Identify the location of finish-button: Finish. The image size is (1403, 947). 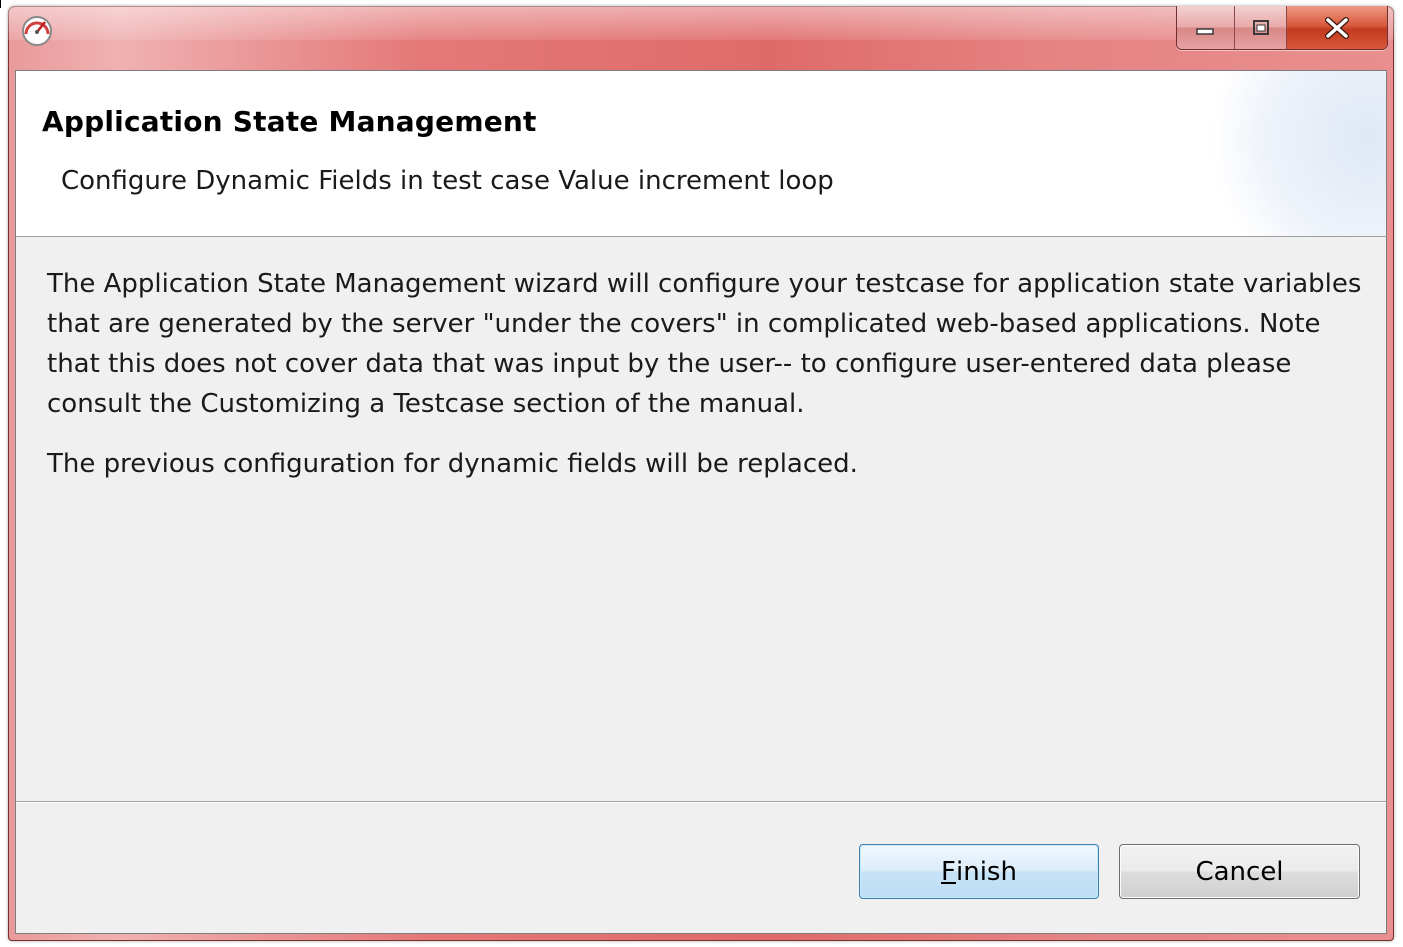
(979, 871).